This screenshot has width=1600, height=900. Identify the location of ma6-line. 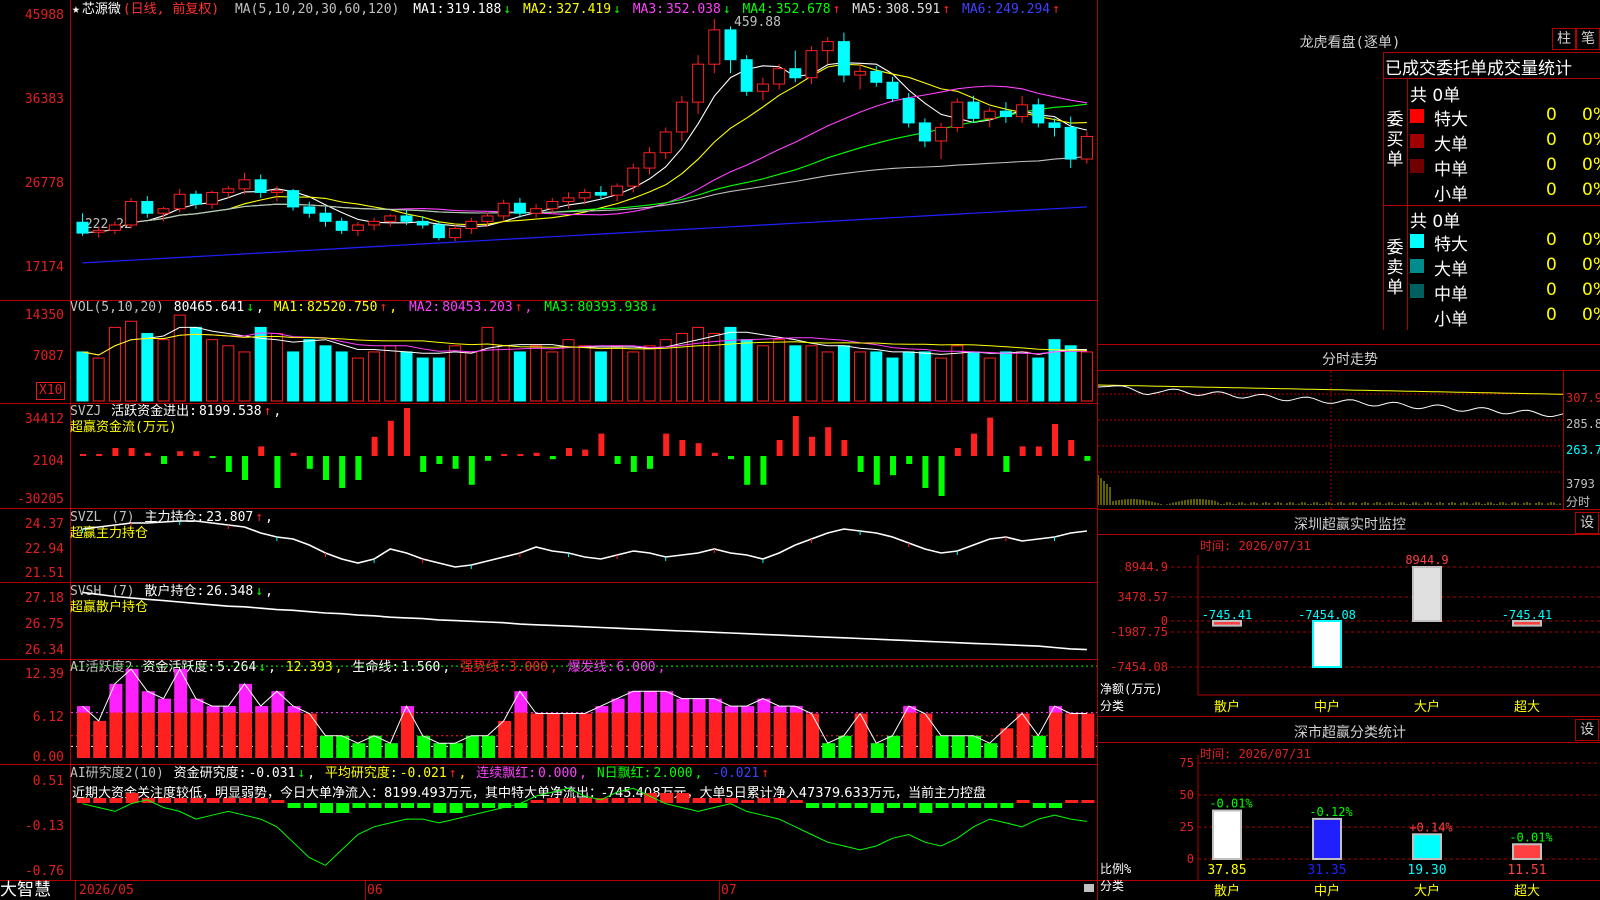
(584, 235).